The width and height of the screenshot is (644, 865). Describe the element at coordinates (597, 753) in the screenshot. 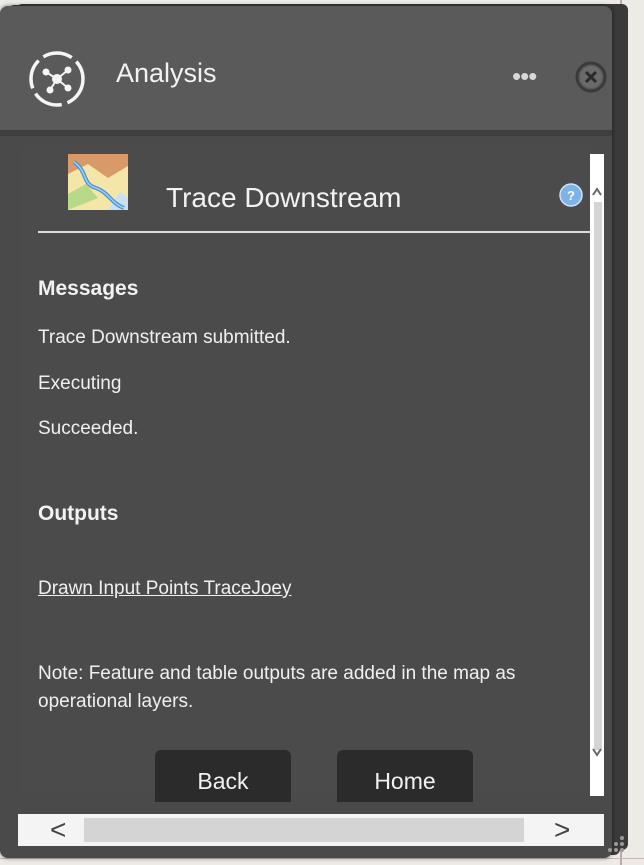

I see `scroll-down-icon` at that location.